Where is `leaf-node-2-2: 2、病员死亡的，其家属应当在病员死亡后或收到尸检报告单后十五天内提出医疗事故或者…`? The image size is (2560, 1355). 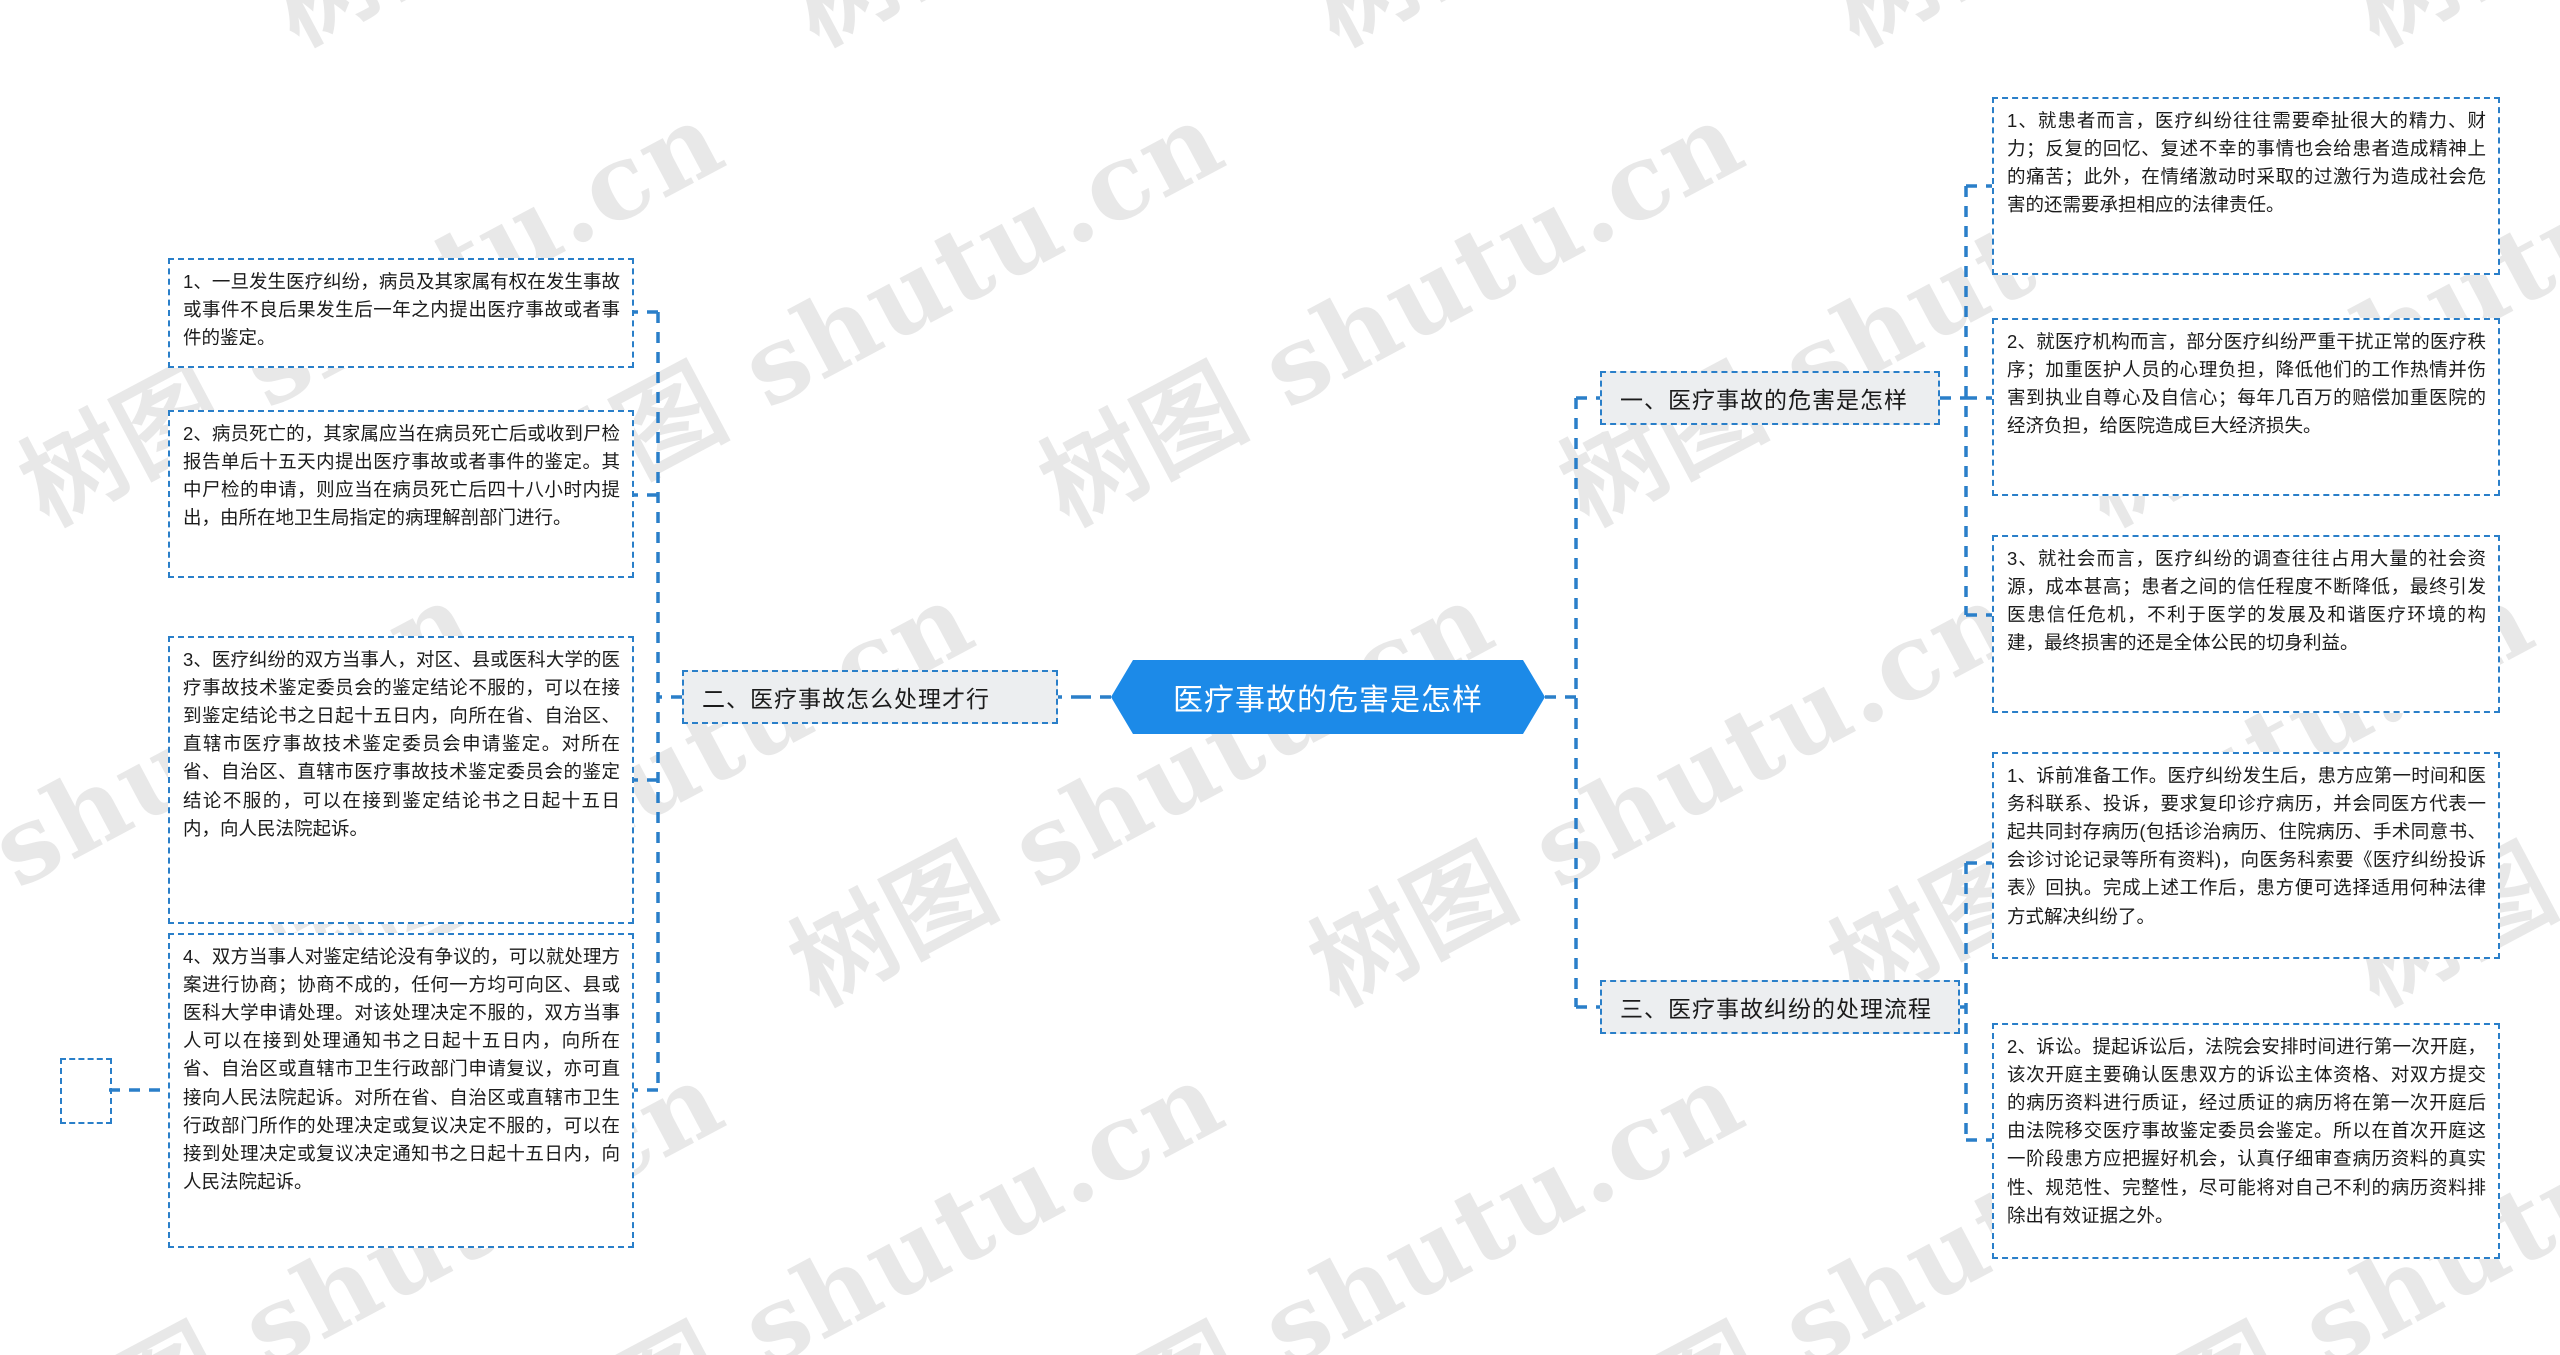
leaf-node-2-2: 2、病员死亡的，其家属应当在病员死亡后或收到尸检报告单后十五天内提出医疗事故或者… is located at coordinates (401, 494).